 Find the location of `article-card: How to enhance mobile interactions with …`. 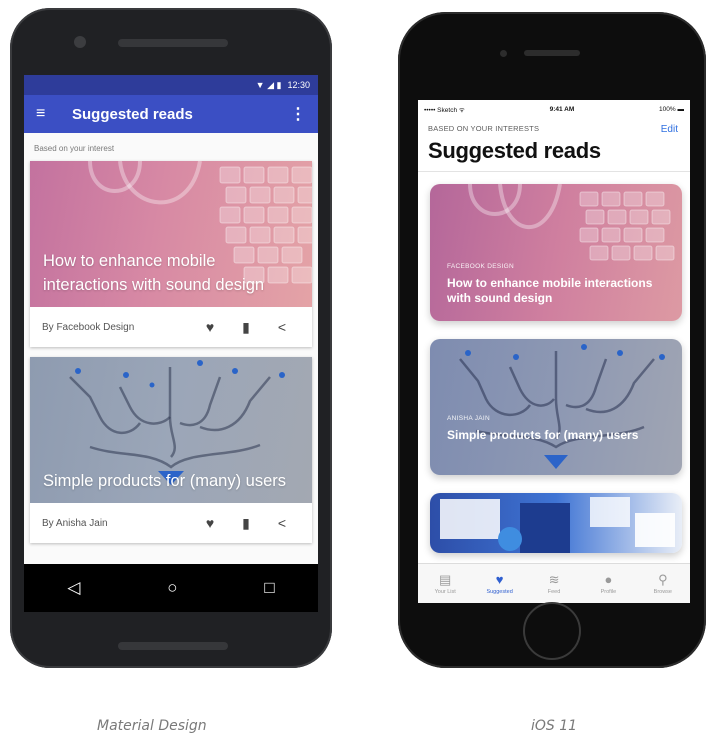

article-card: How to enhance mobile interactions with … is located at coordinates (171, 254).